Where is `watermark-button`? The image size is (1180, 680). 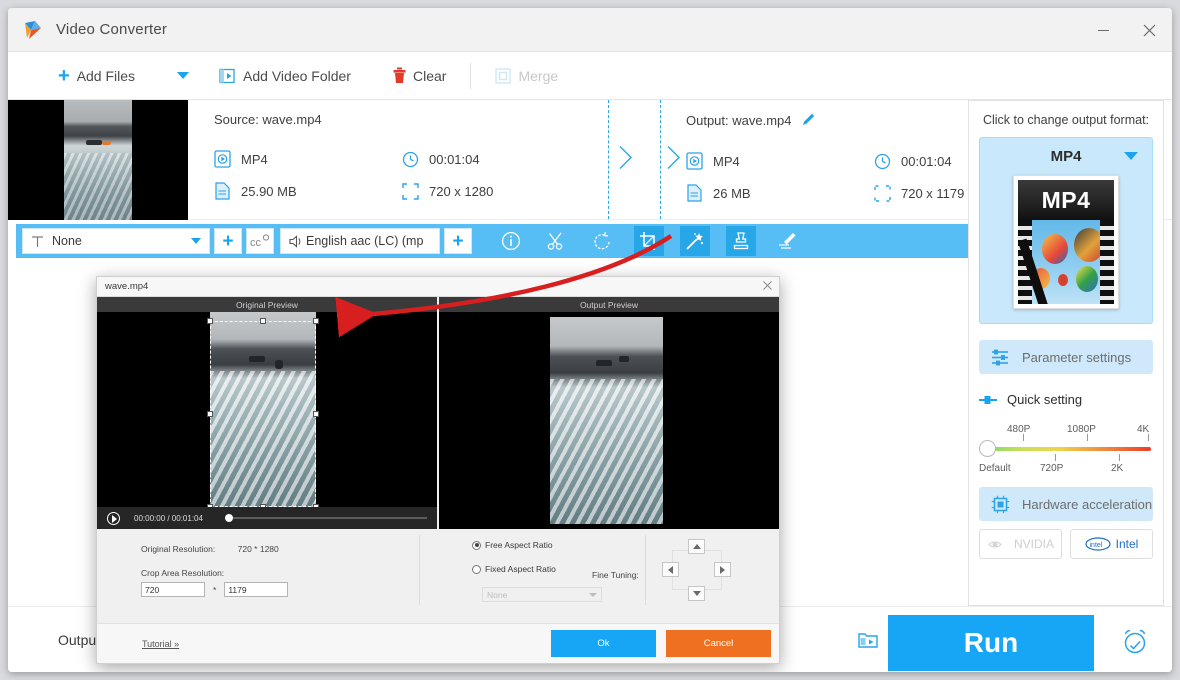
watermark-button is located at coordinates (741, 241).